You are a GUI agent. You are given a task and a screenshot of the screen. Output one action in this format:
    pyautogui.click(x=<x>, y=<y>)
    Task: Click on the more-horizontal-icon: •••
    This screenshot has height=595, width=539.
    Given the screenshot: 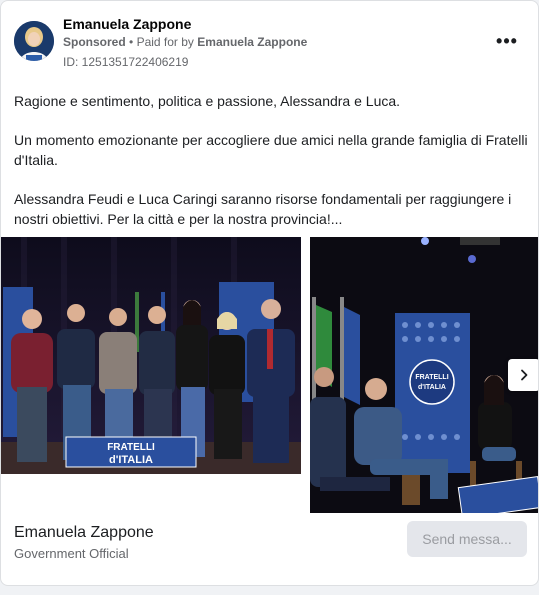 What is the action you would take?
    pyautogui.click(x=507, y=40)
    